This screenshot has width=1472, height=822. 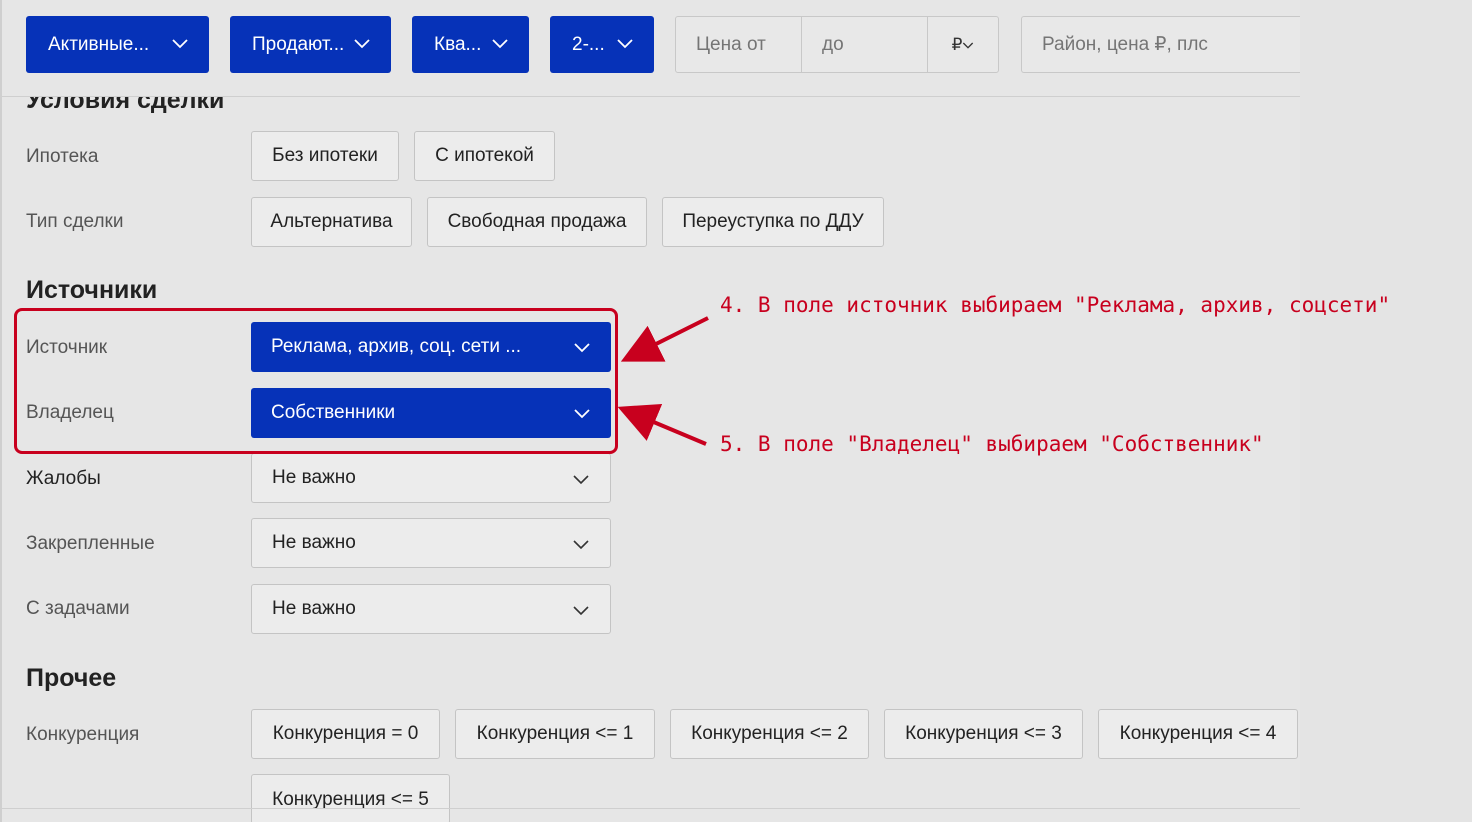 I want to click on arrow-to-owner, so click(x=662, y=424).